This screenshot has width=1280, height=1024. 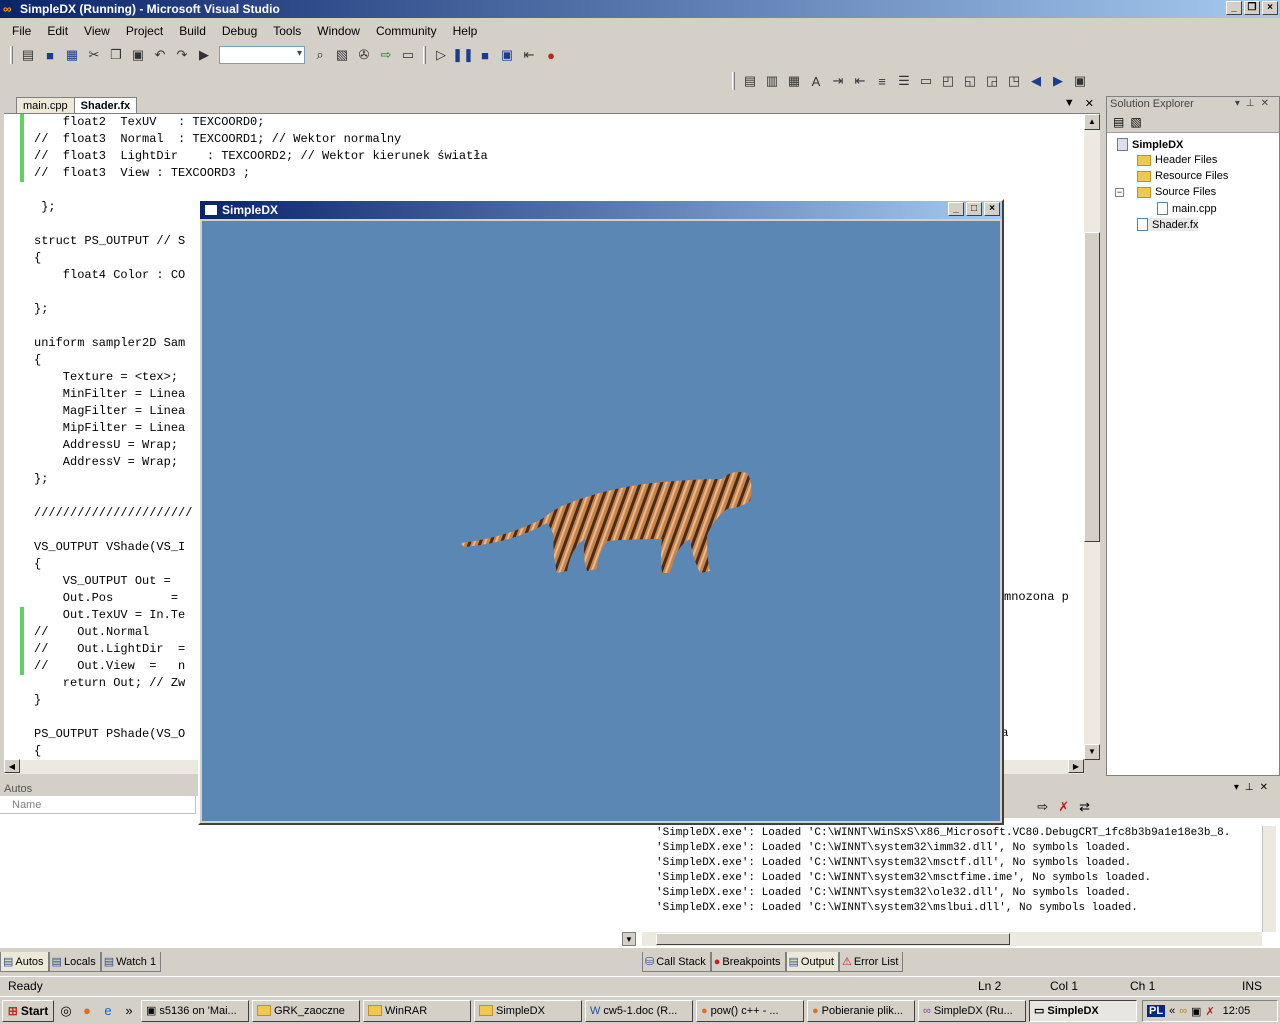 What do you see at coordinates (287, 31) in the screenshot?
I see `menu-tools: Tools` at bounding box center [287, 31].